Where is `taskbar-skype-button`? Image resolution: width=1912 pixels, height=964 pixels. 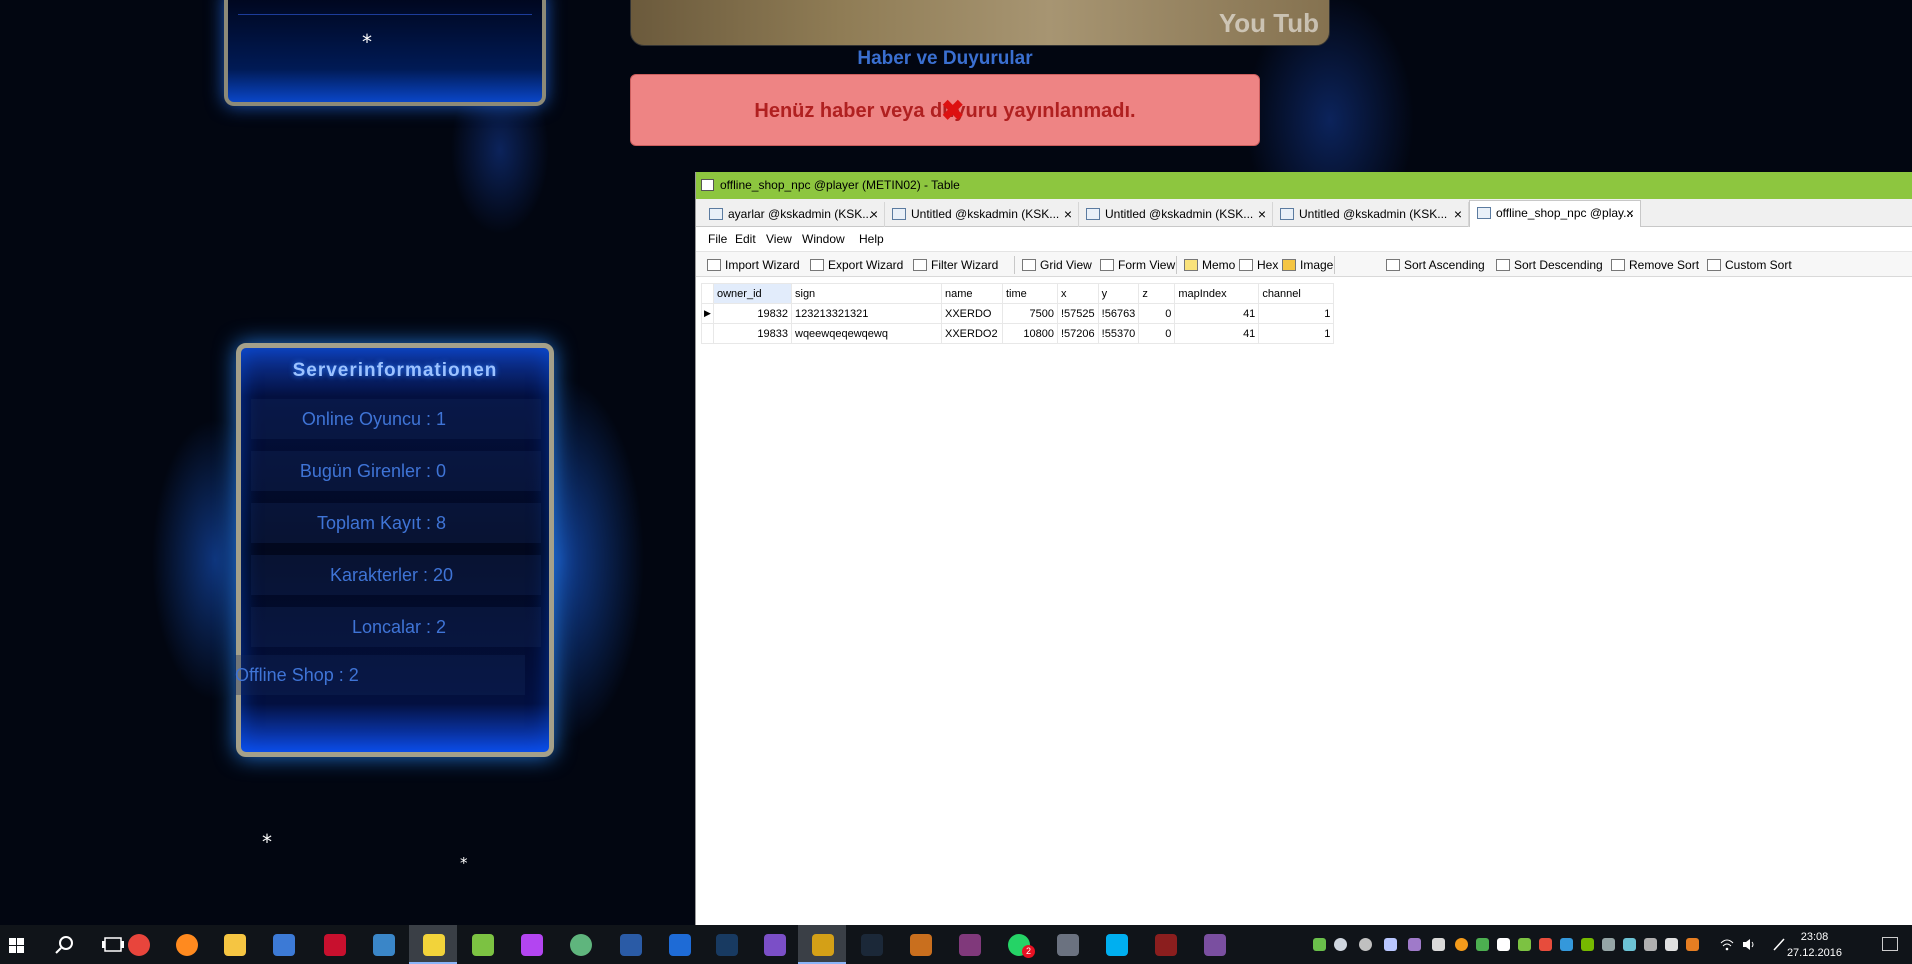 taskbar-skype-button is located at coordinates (1116, 944).